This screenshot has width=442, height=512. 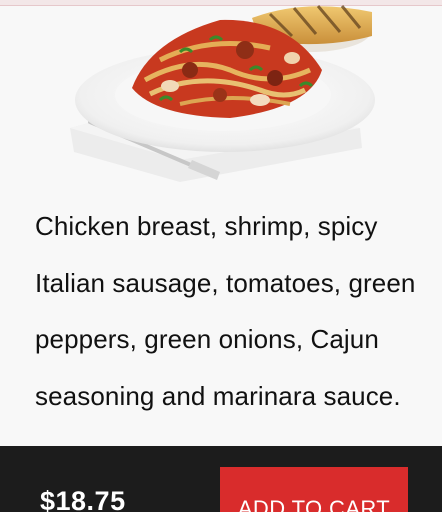 What do you see at coordinates (83, 499) in the screenshot?
I see `item-price: $18.75` at bounding box center [83, 499].